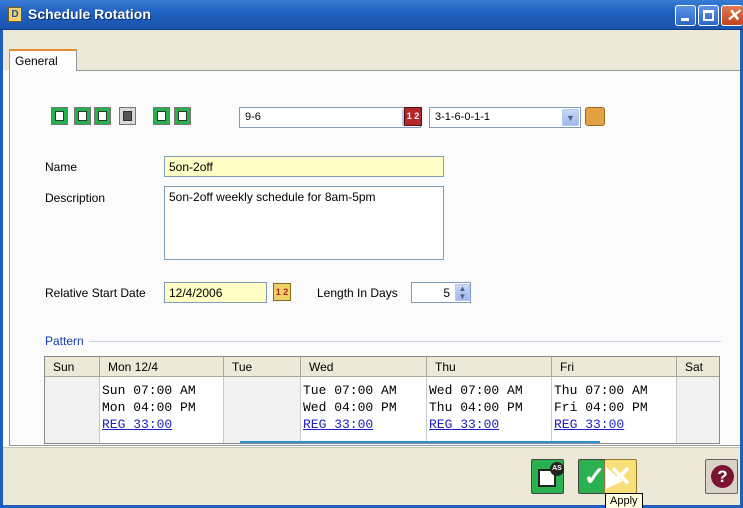  What do you see at coordinates (614, 367) in the screenshot?
I see `column-header: Fri` at bounding box center [614, 367].